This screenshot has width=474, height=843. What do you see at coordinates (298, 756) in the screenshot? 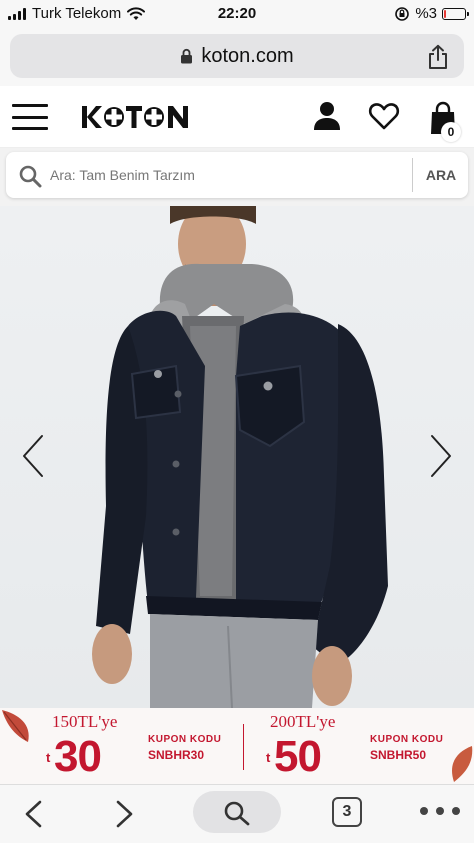
I see `coupon-discount: 50` at bounding box center [298, 756].